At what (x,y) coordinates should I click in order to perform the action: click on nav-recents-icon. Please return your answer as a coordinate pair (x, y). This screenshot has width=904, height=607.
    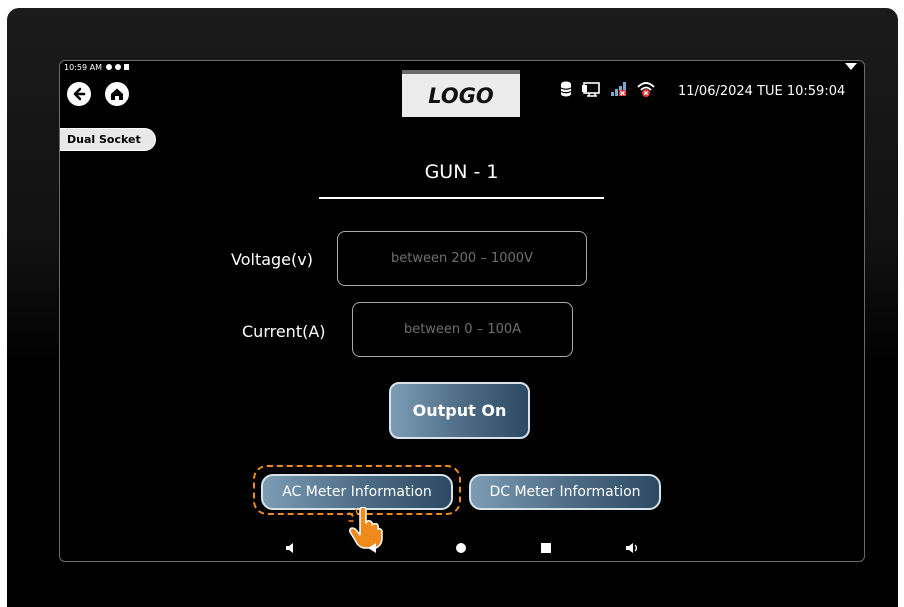
    Looking at the image, I should click on (546, 548).